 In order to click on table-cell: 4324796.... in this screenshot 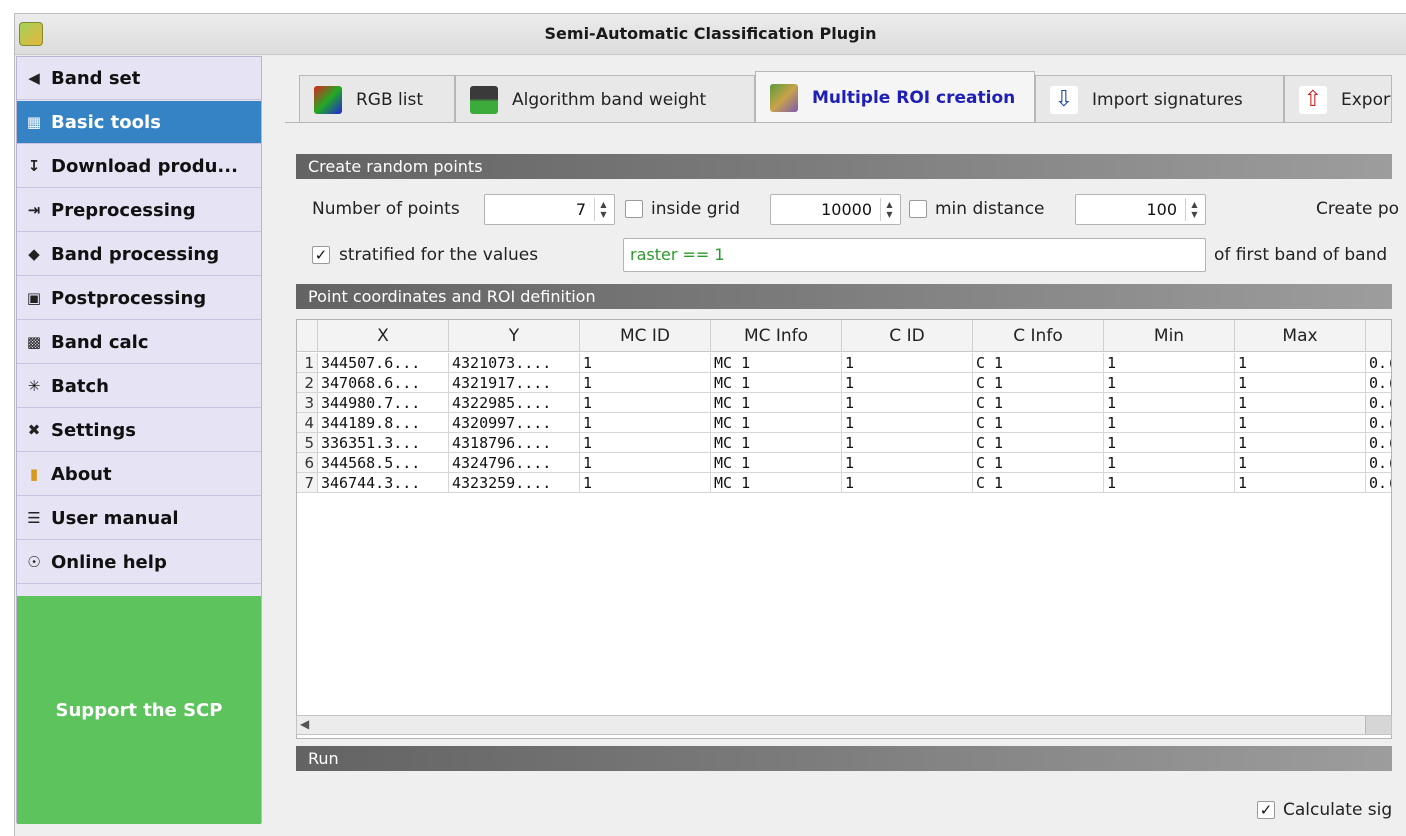, I will do `click(514, 463)`.